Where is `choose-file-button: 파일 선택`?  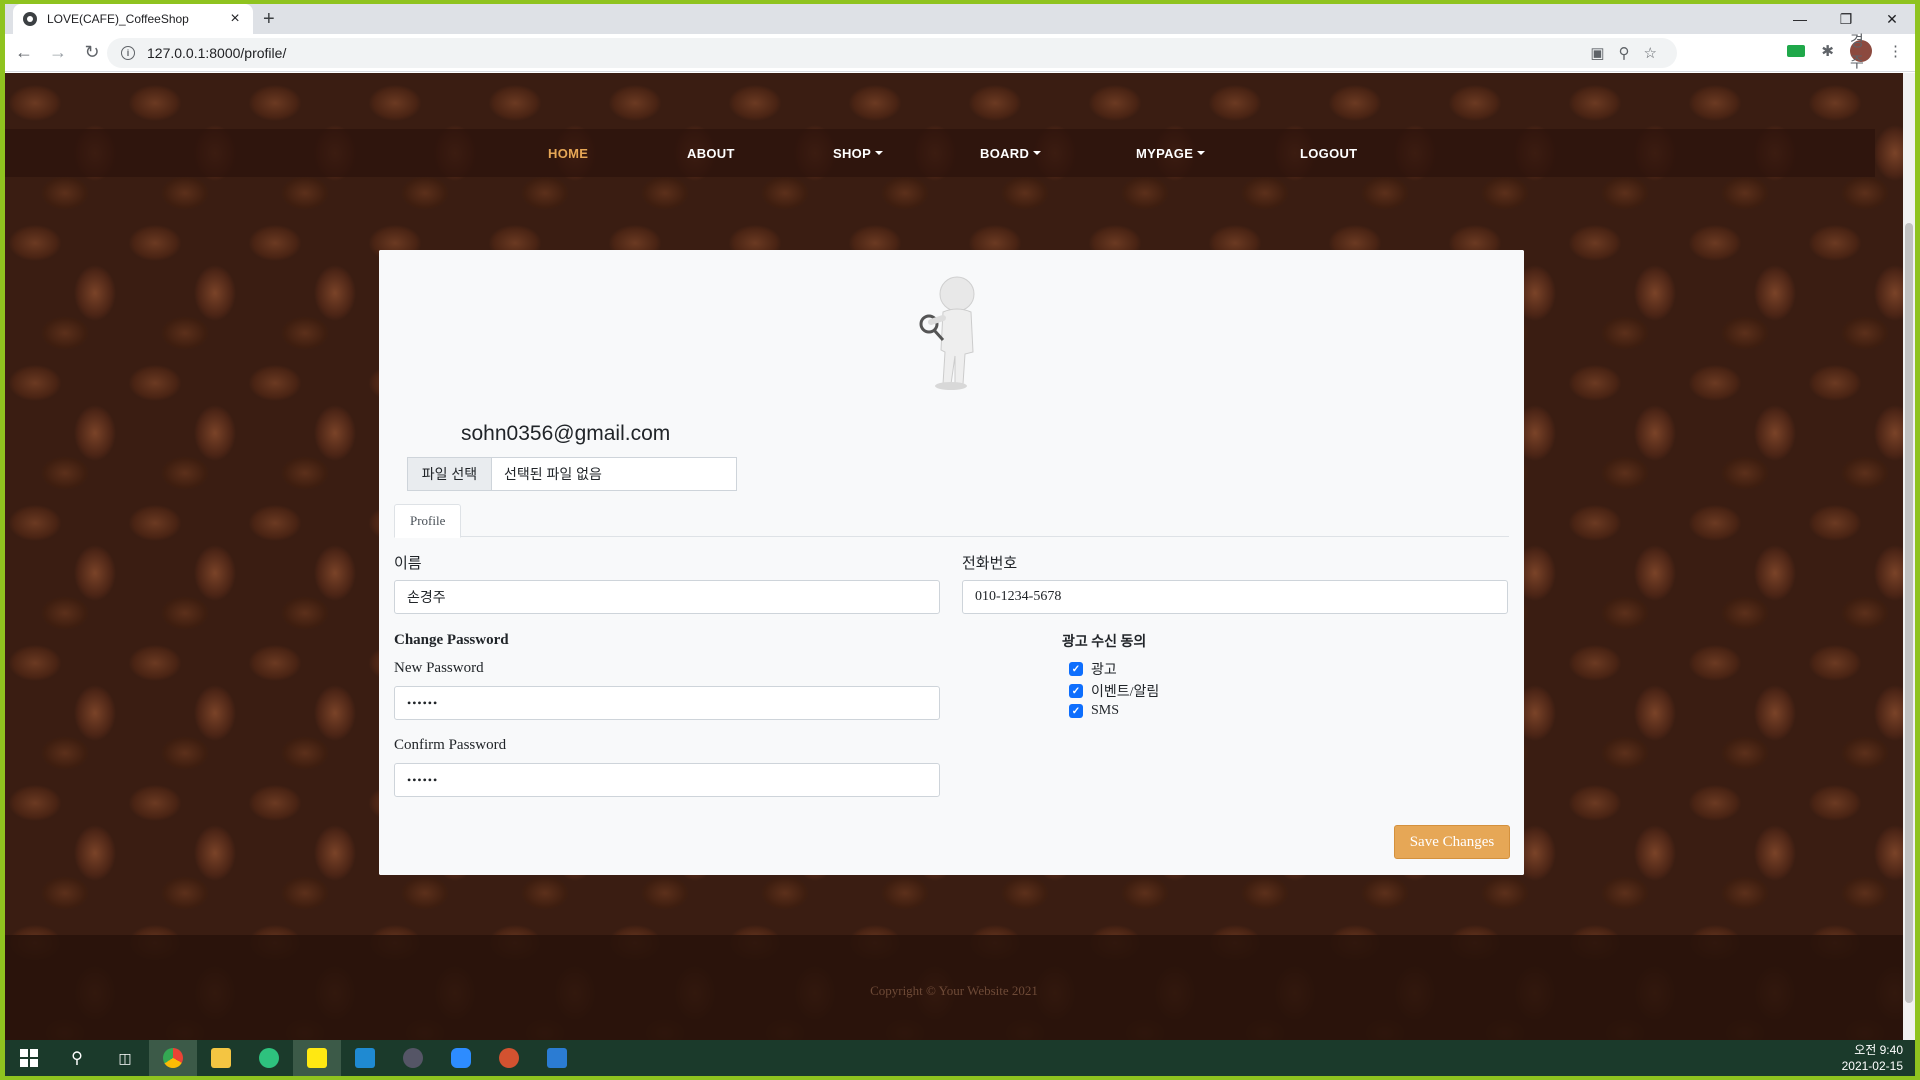 choose-file-button: 파일 선택 is located at coordinates (450, 474).